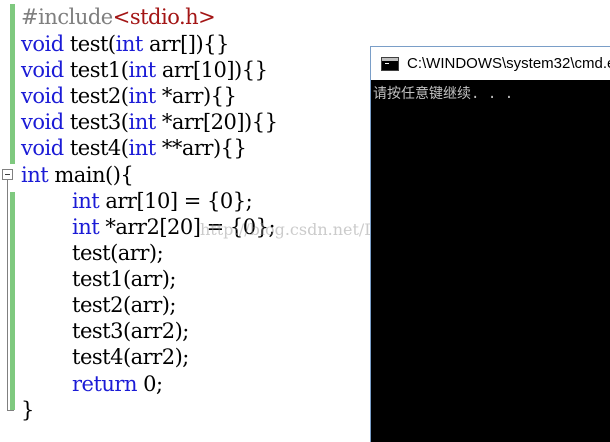 This screenshot has height=442, width=610. I want to click on code-line-6: void test4(int **arr){}, so click(134, 148).